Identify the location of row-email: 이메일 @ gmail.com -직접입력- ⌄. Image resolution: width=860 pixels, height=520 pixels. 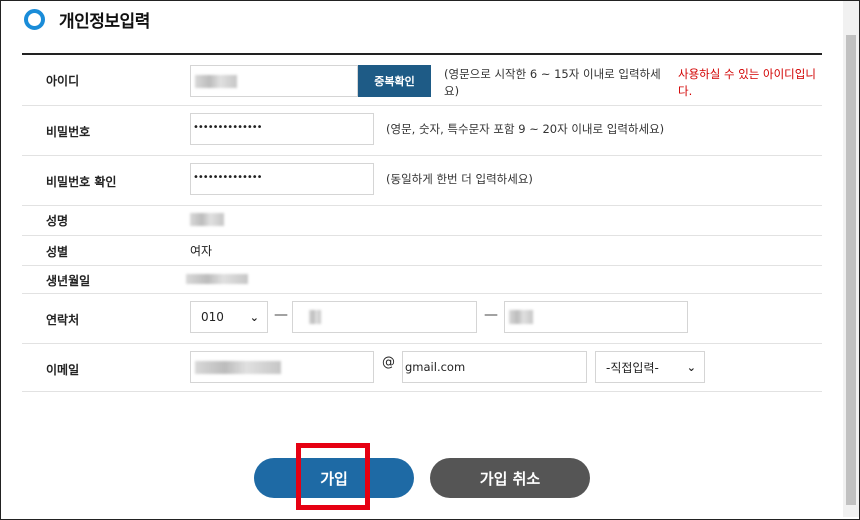
(422, 367).